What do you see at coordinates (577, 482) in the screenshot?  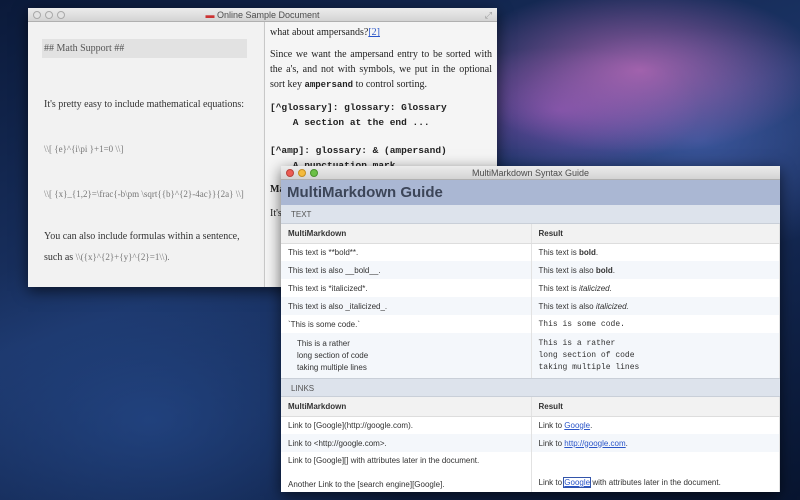 I see `google-ref-link: Google` at bounding box center [577, 482].